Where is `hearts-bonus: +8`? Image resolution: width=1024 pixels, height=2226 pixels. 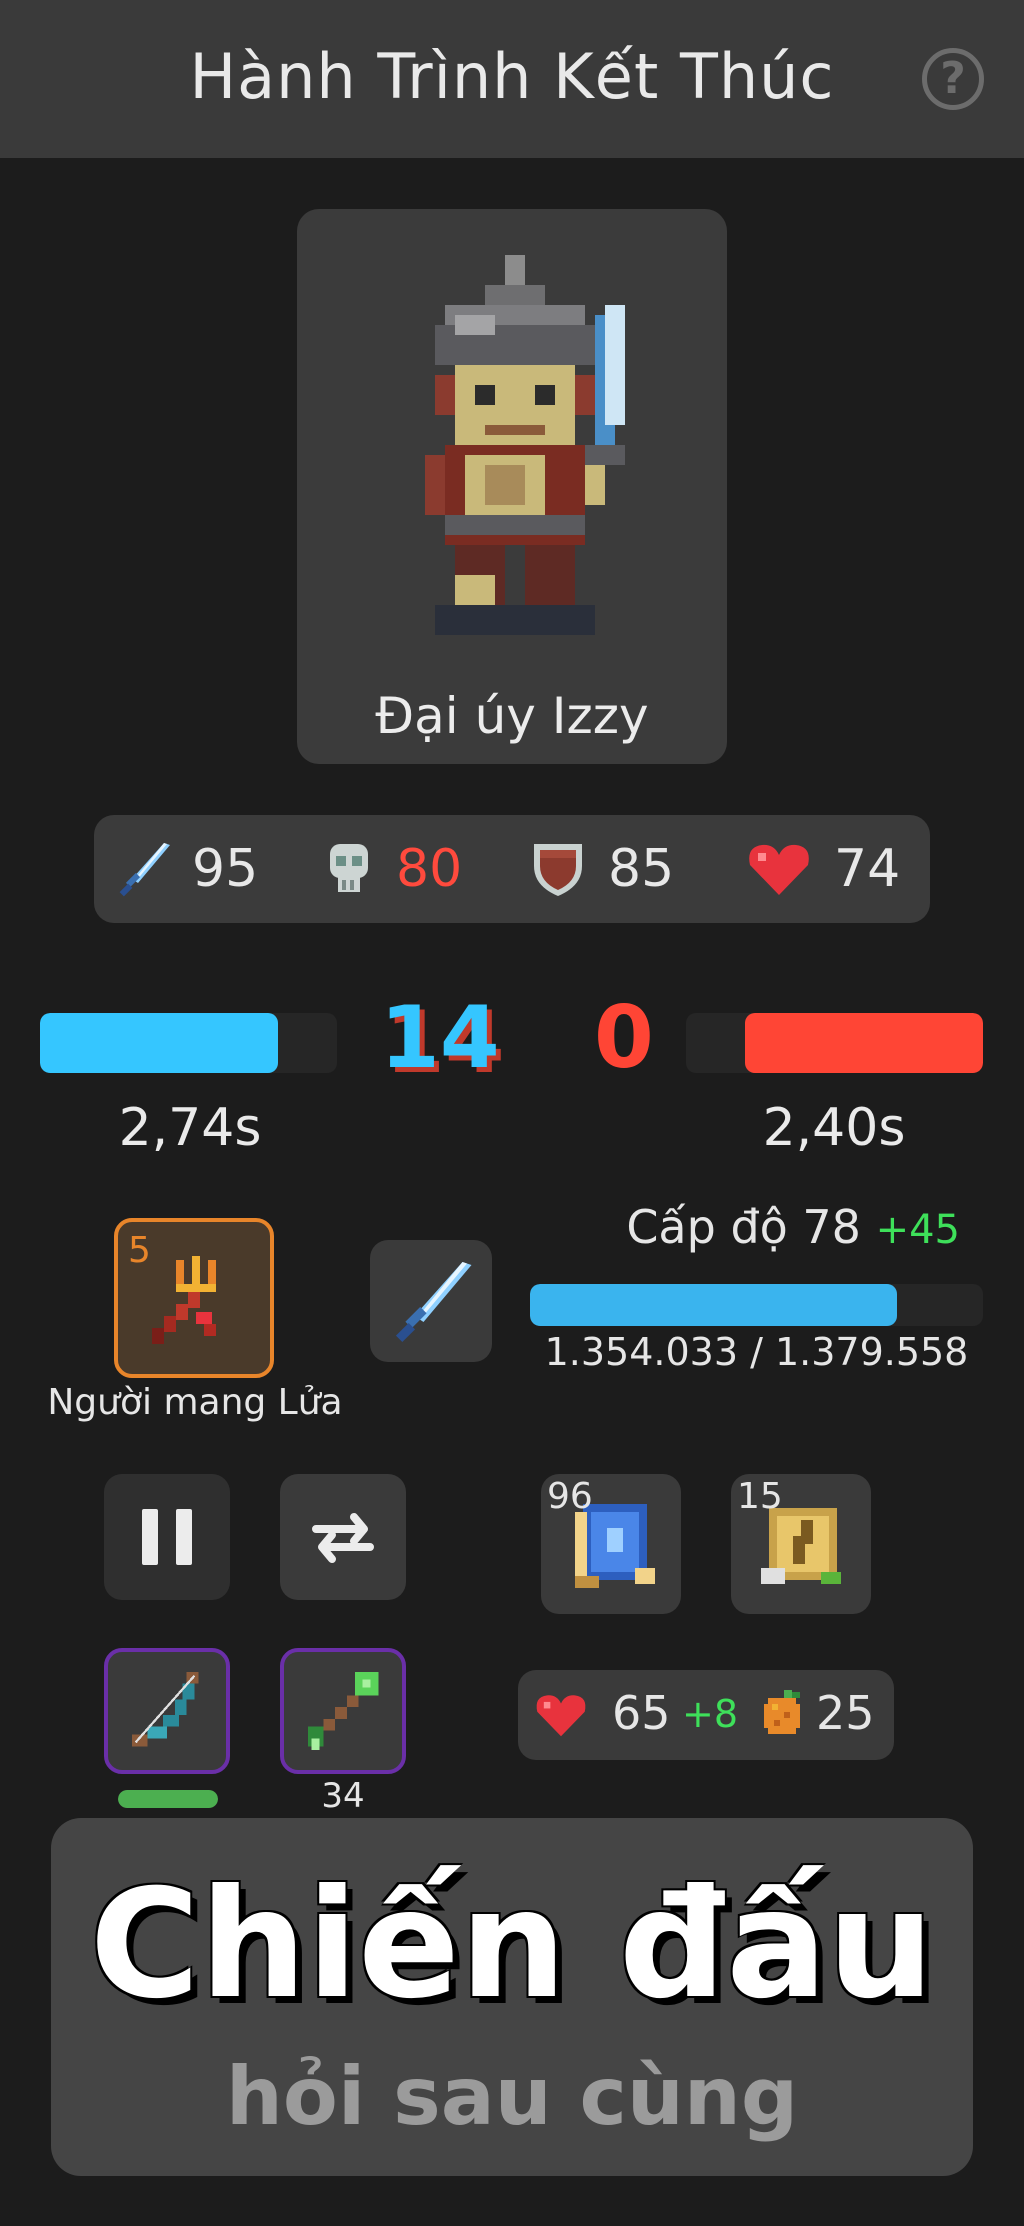 hearts-bonus: +8 is located at coordinates (710, 1714).